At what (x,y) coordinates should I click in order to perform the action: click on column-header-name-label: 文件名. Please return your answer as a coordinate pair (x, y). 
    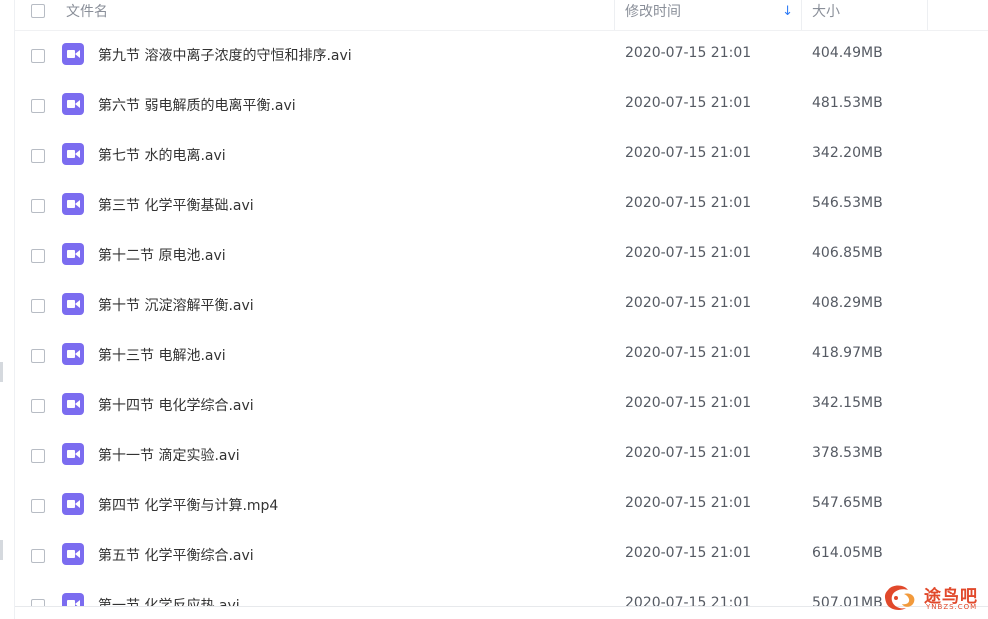
    Looking at the image, I should click on (87, 12).